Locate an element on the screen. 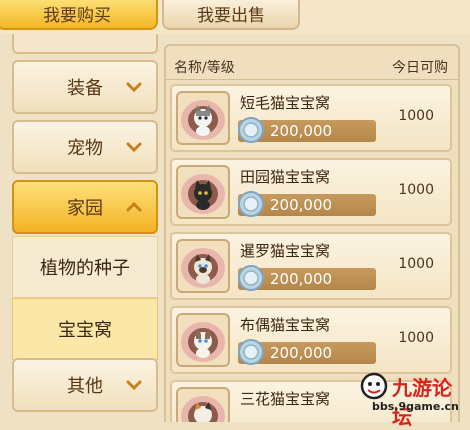  top-tab-bar: 我要购买 我要出售 is located at coordinates (235, 17).